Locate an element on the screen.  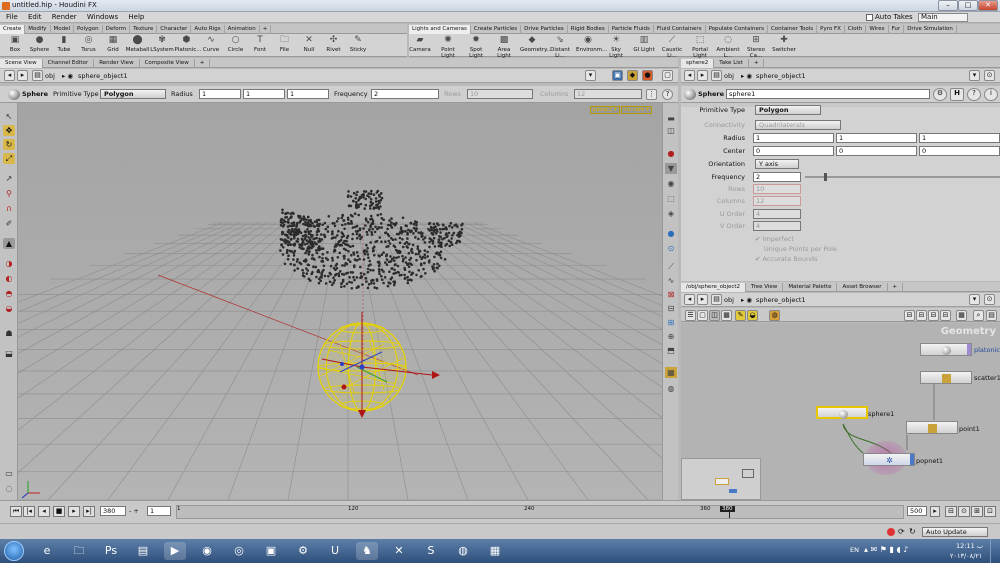
refresh-icon: ↻ is located at coordinates (912, 531).